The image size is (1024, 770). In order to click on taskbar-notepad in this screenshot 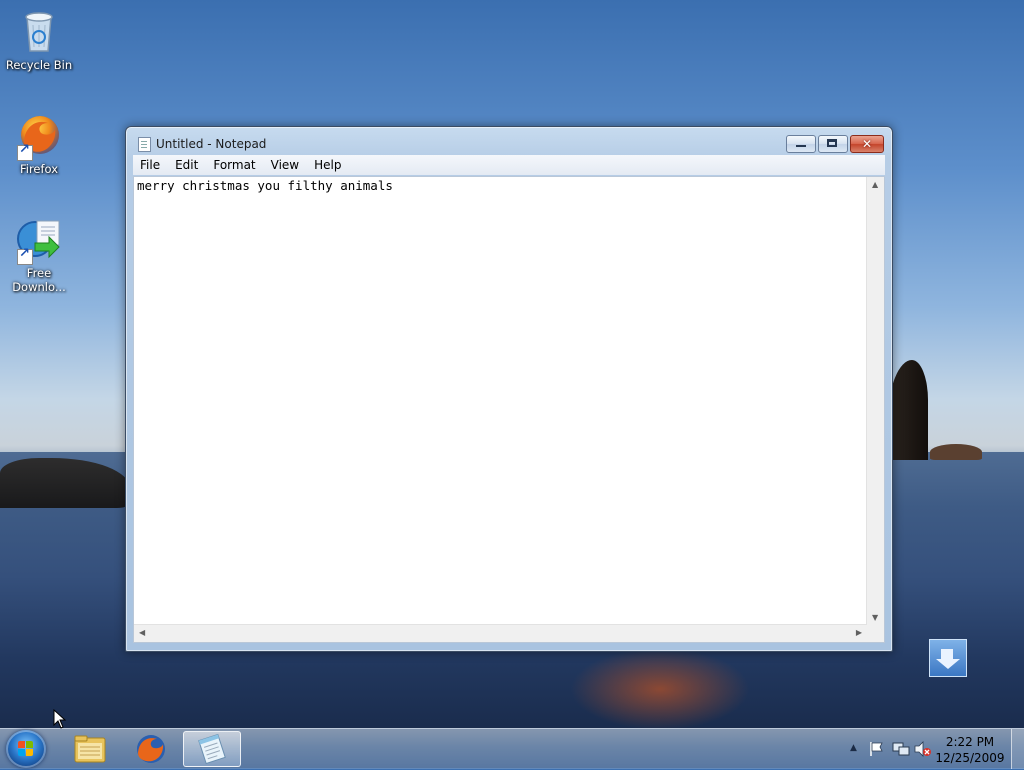, I will do `click(212, 749)`.